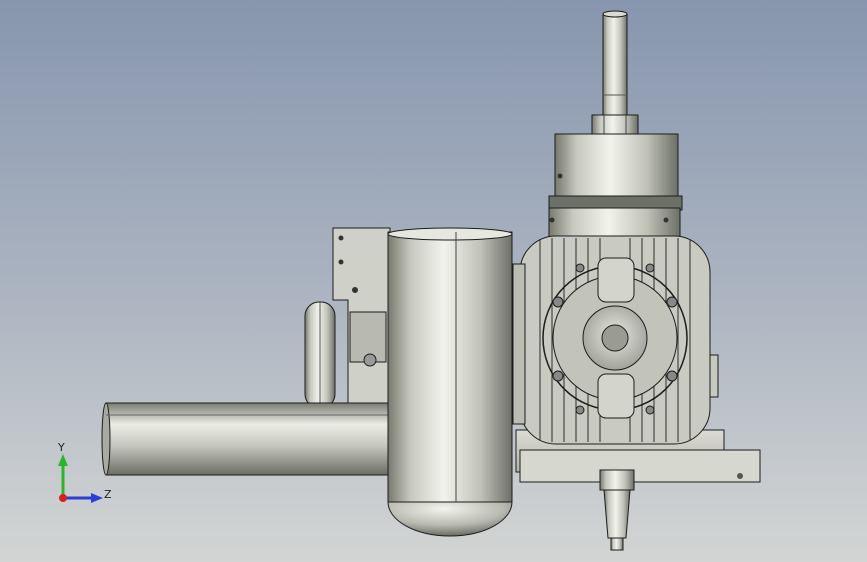 The image size is (867, 562). What do you see at coordinates (61, 447) in the screenshot?
I see `y-axis-label: Y` at bounding box center [61, 447].